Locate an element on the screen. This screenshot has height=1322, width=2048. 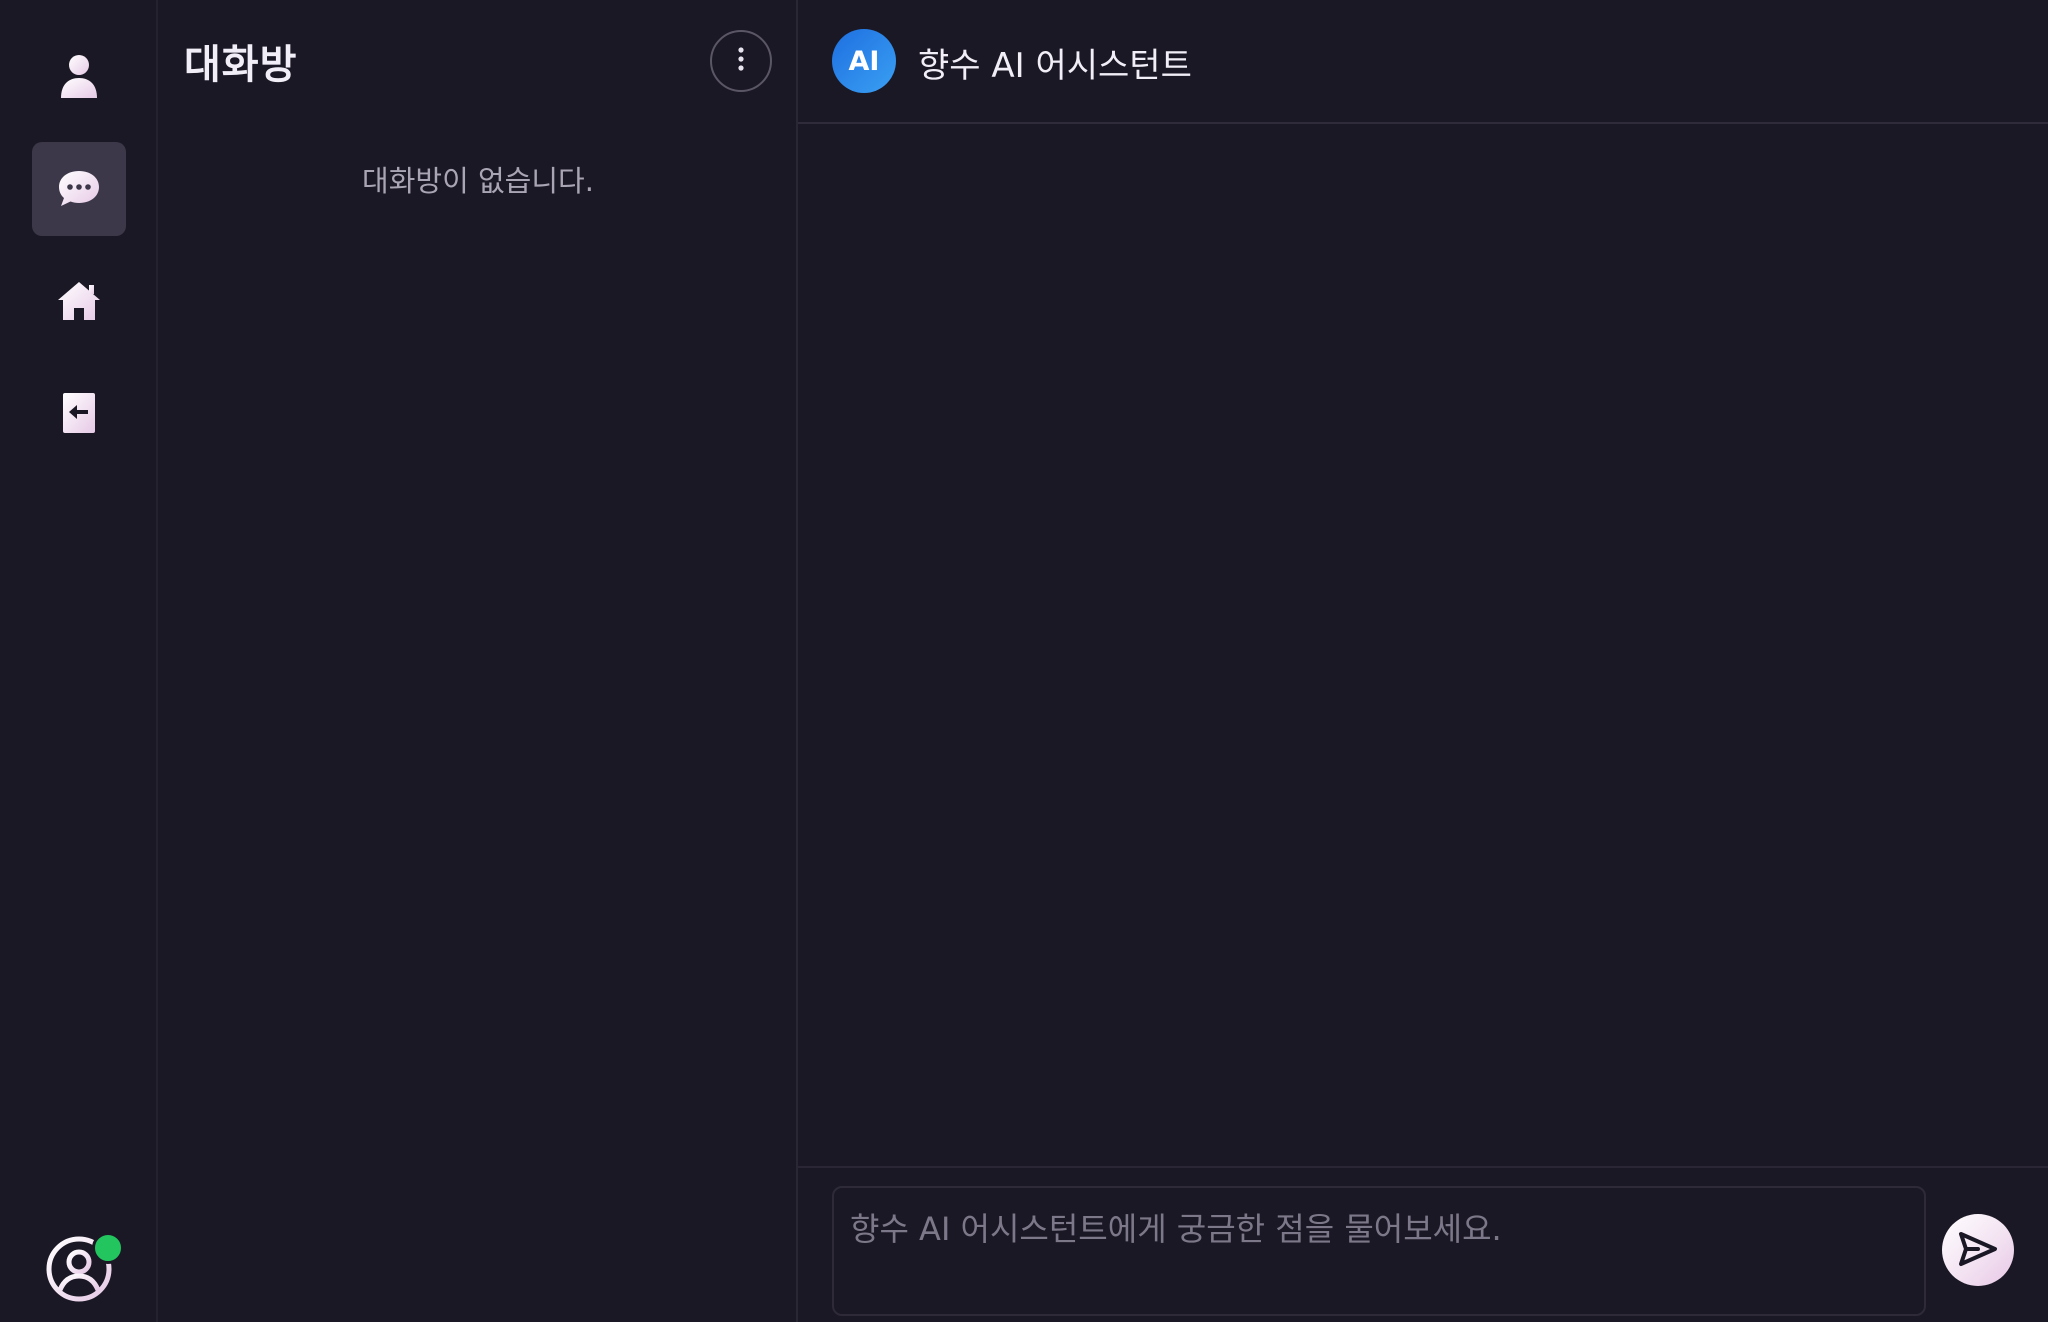
home-nav-button is located at coordinates (79, 301).